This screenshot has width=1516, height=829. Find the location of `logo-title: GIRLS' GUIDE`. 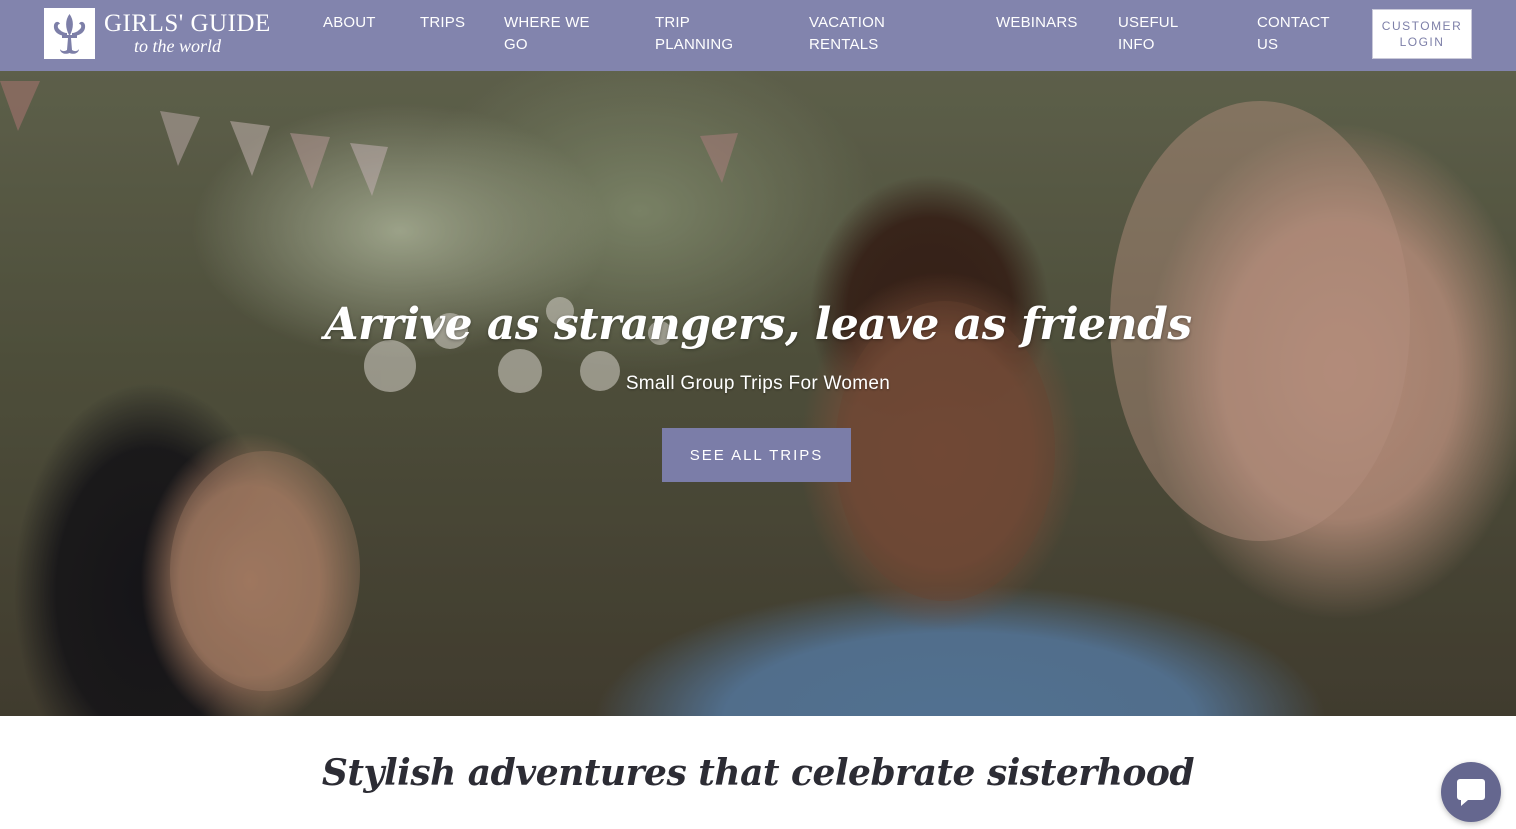

logo-title: GIRLS' GUIDE is located at coordinates (187, 23).